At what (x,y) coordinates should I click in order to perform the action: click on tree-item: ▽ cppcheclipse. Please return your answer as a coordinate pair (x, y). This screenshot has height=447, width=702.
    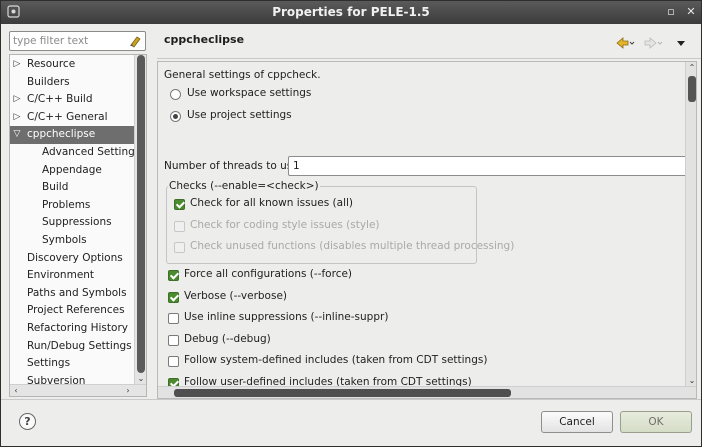
    Looking at the image, I should click on (72, 135).